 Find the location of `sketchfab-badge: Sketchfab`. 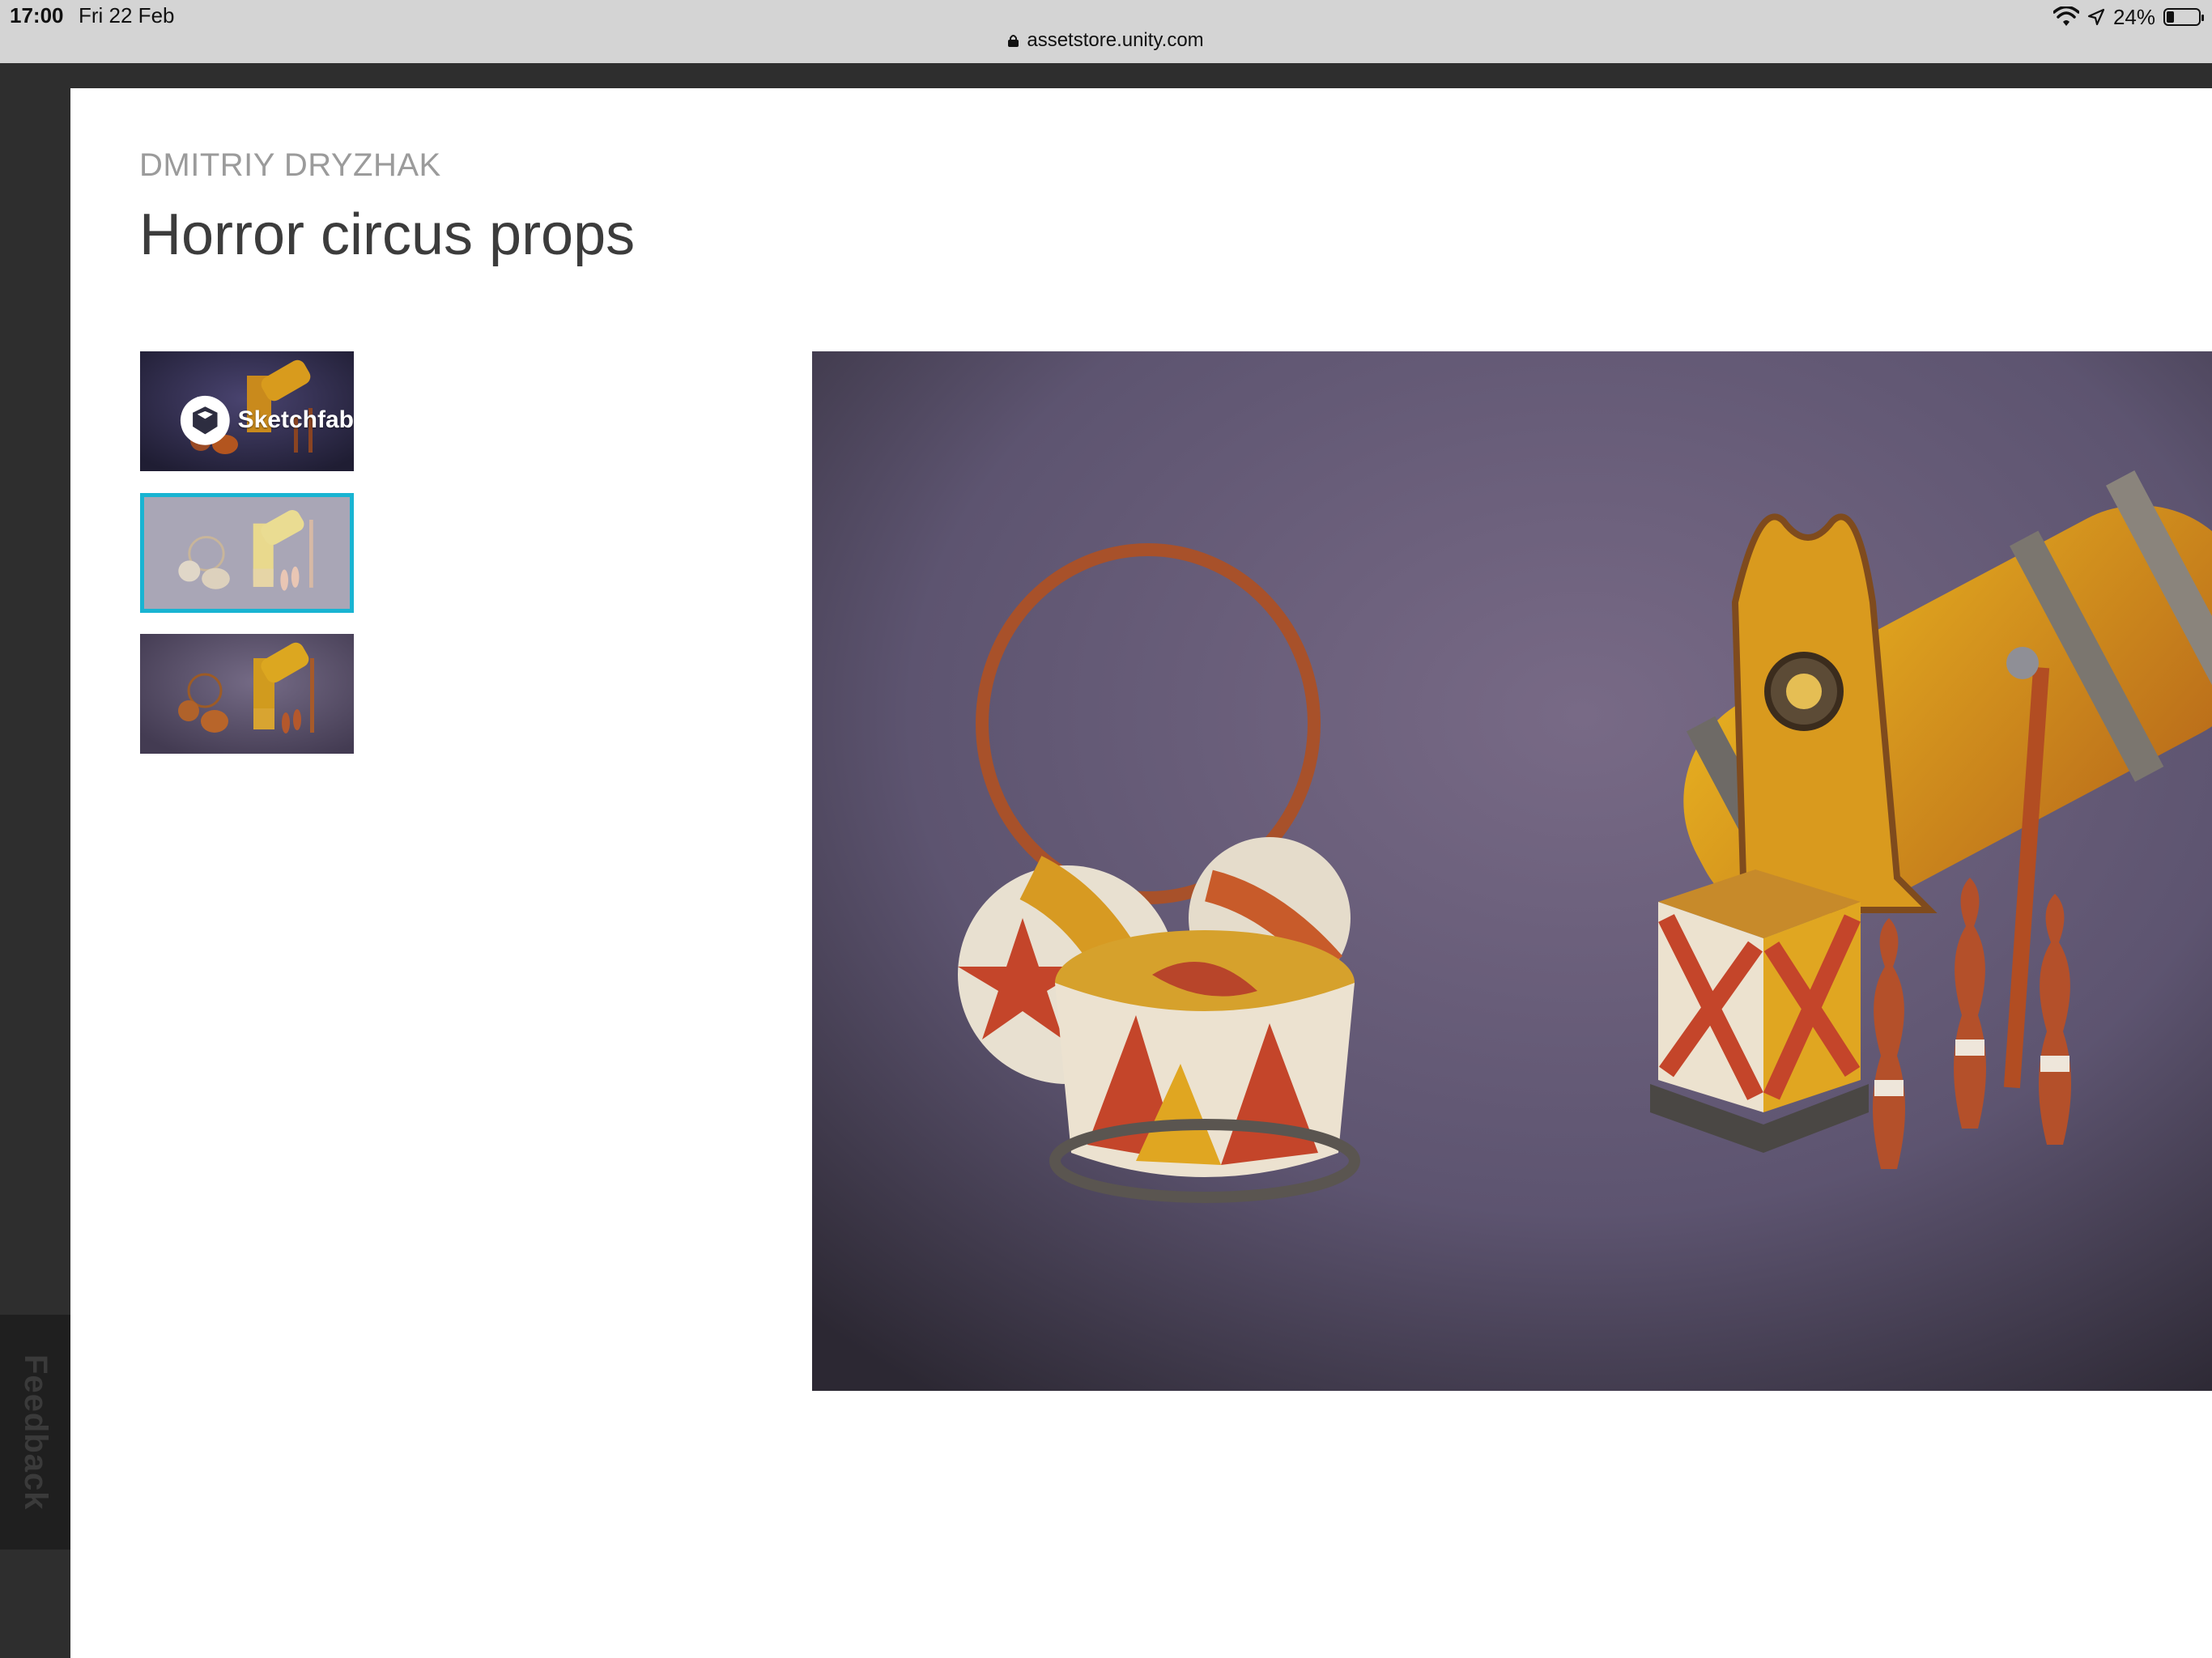

sketchfab-badge: Sketchfab is located at coordinates (266, 420).